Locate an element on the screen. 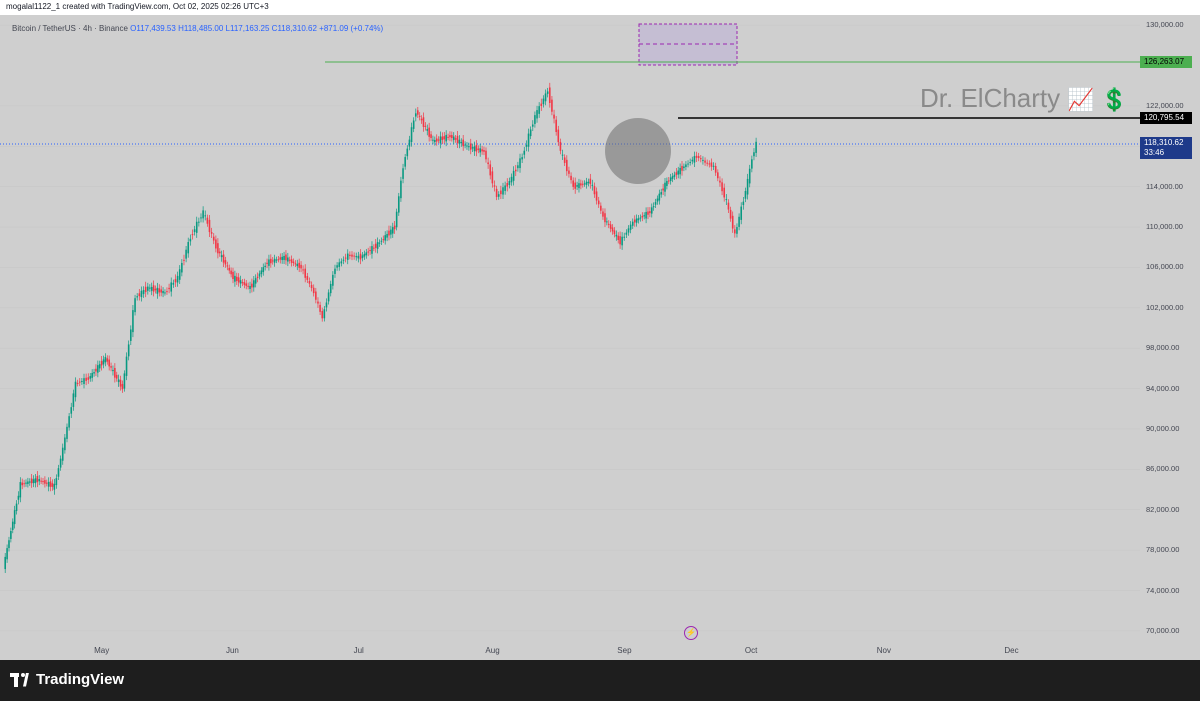  green-level-tag: 126,263.07 is located at coordinates (1166, 62).